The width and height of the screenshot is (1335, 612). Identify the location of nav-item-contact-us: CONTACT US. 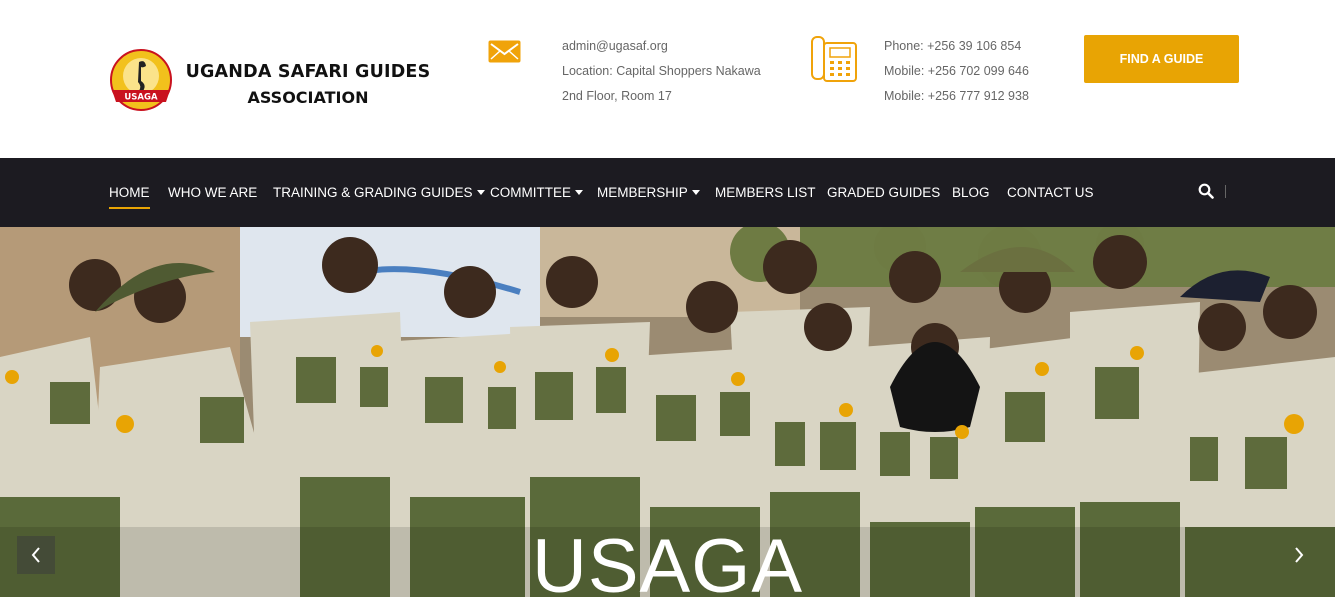
(1050, 192).